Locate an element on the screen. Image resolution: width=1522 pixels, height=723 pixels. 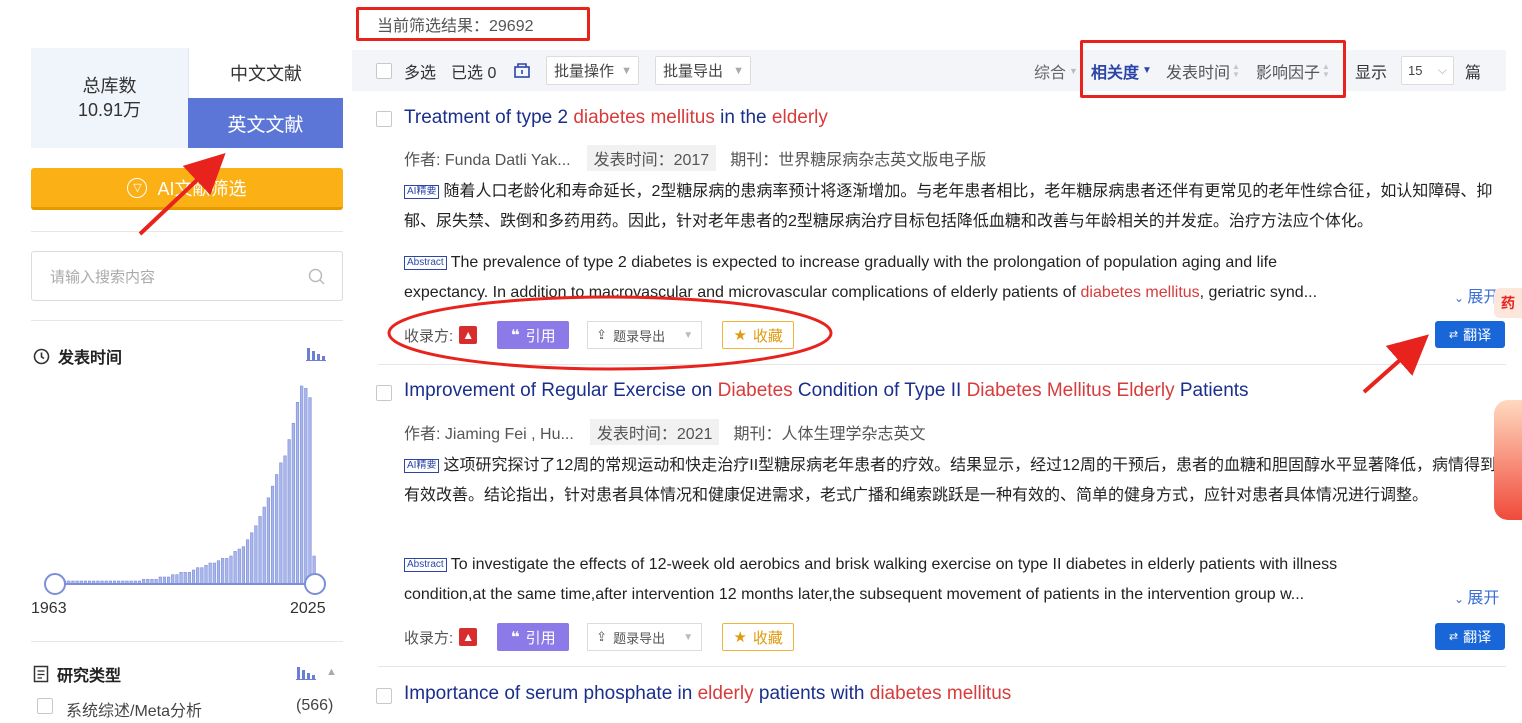
batch-export-dropdown: 批量导出 ▼ is located at coordinates (703, 70).